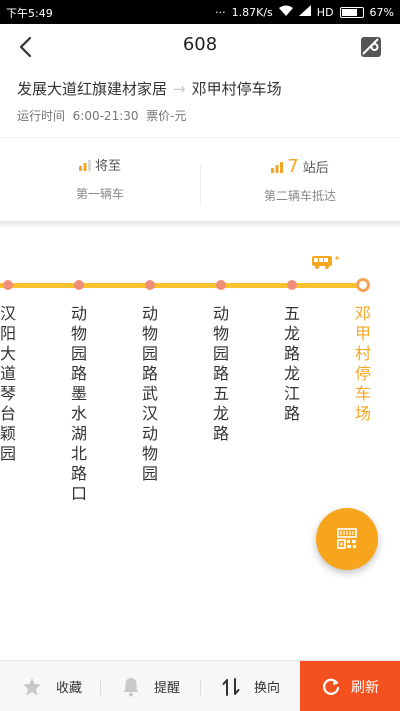 This screenshot has height=711, width=400. Describe the element at coordinates (200, 225) in the screenshot. I see `panel-shadow` at that location.